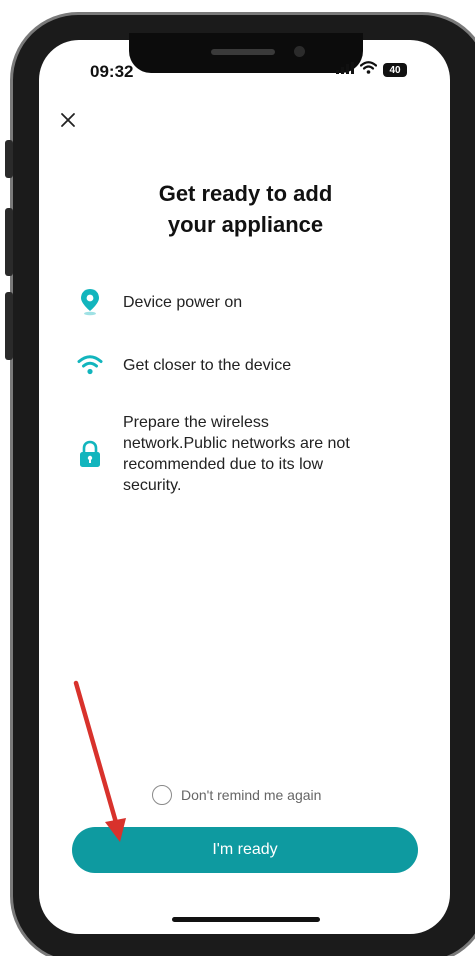  Describe the element at coordinates (207, 365) in the screenshot. I see `checklist-item-label: Get closer to the device` at that location.